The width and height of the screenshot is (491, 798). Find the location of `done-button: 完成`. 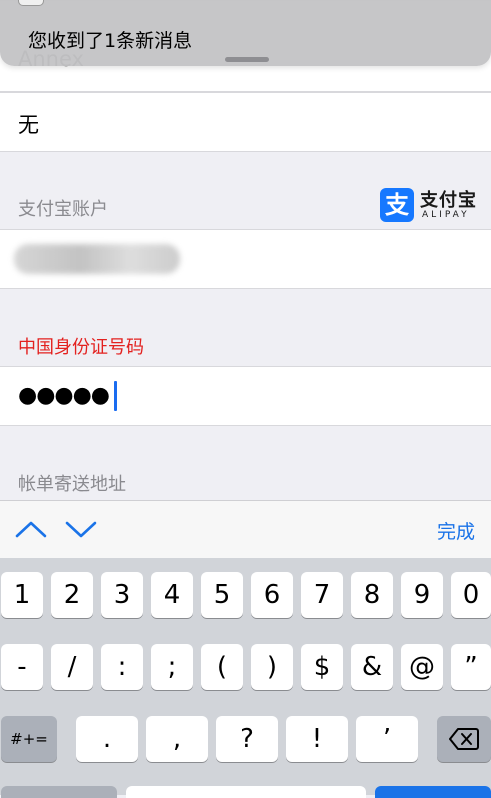

done-button: 完成 is located at coordinates (456, 530).